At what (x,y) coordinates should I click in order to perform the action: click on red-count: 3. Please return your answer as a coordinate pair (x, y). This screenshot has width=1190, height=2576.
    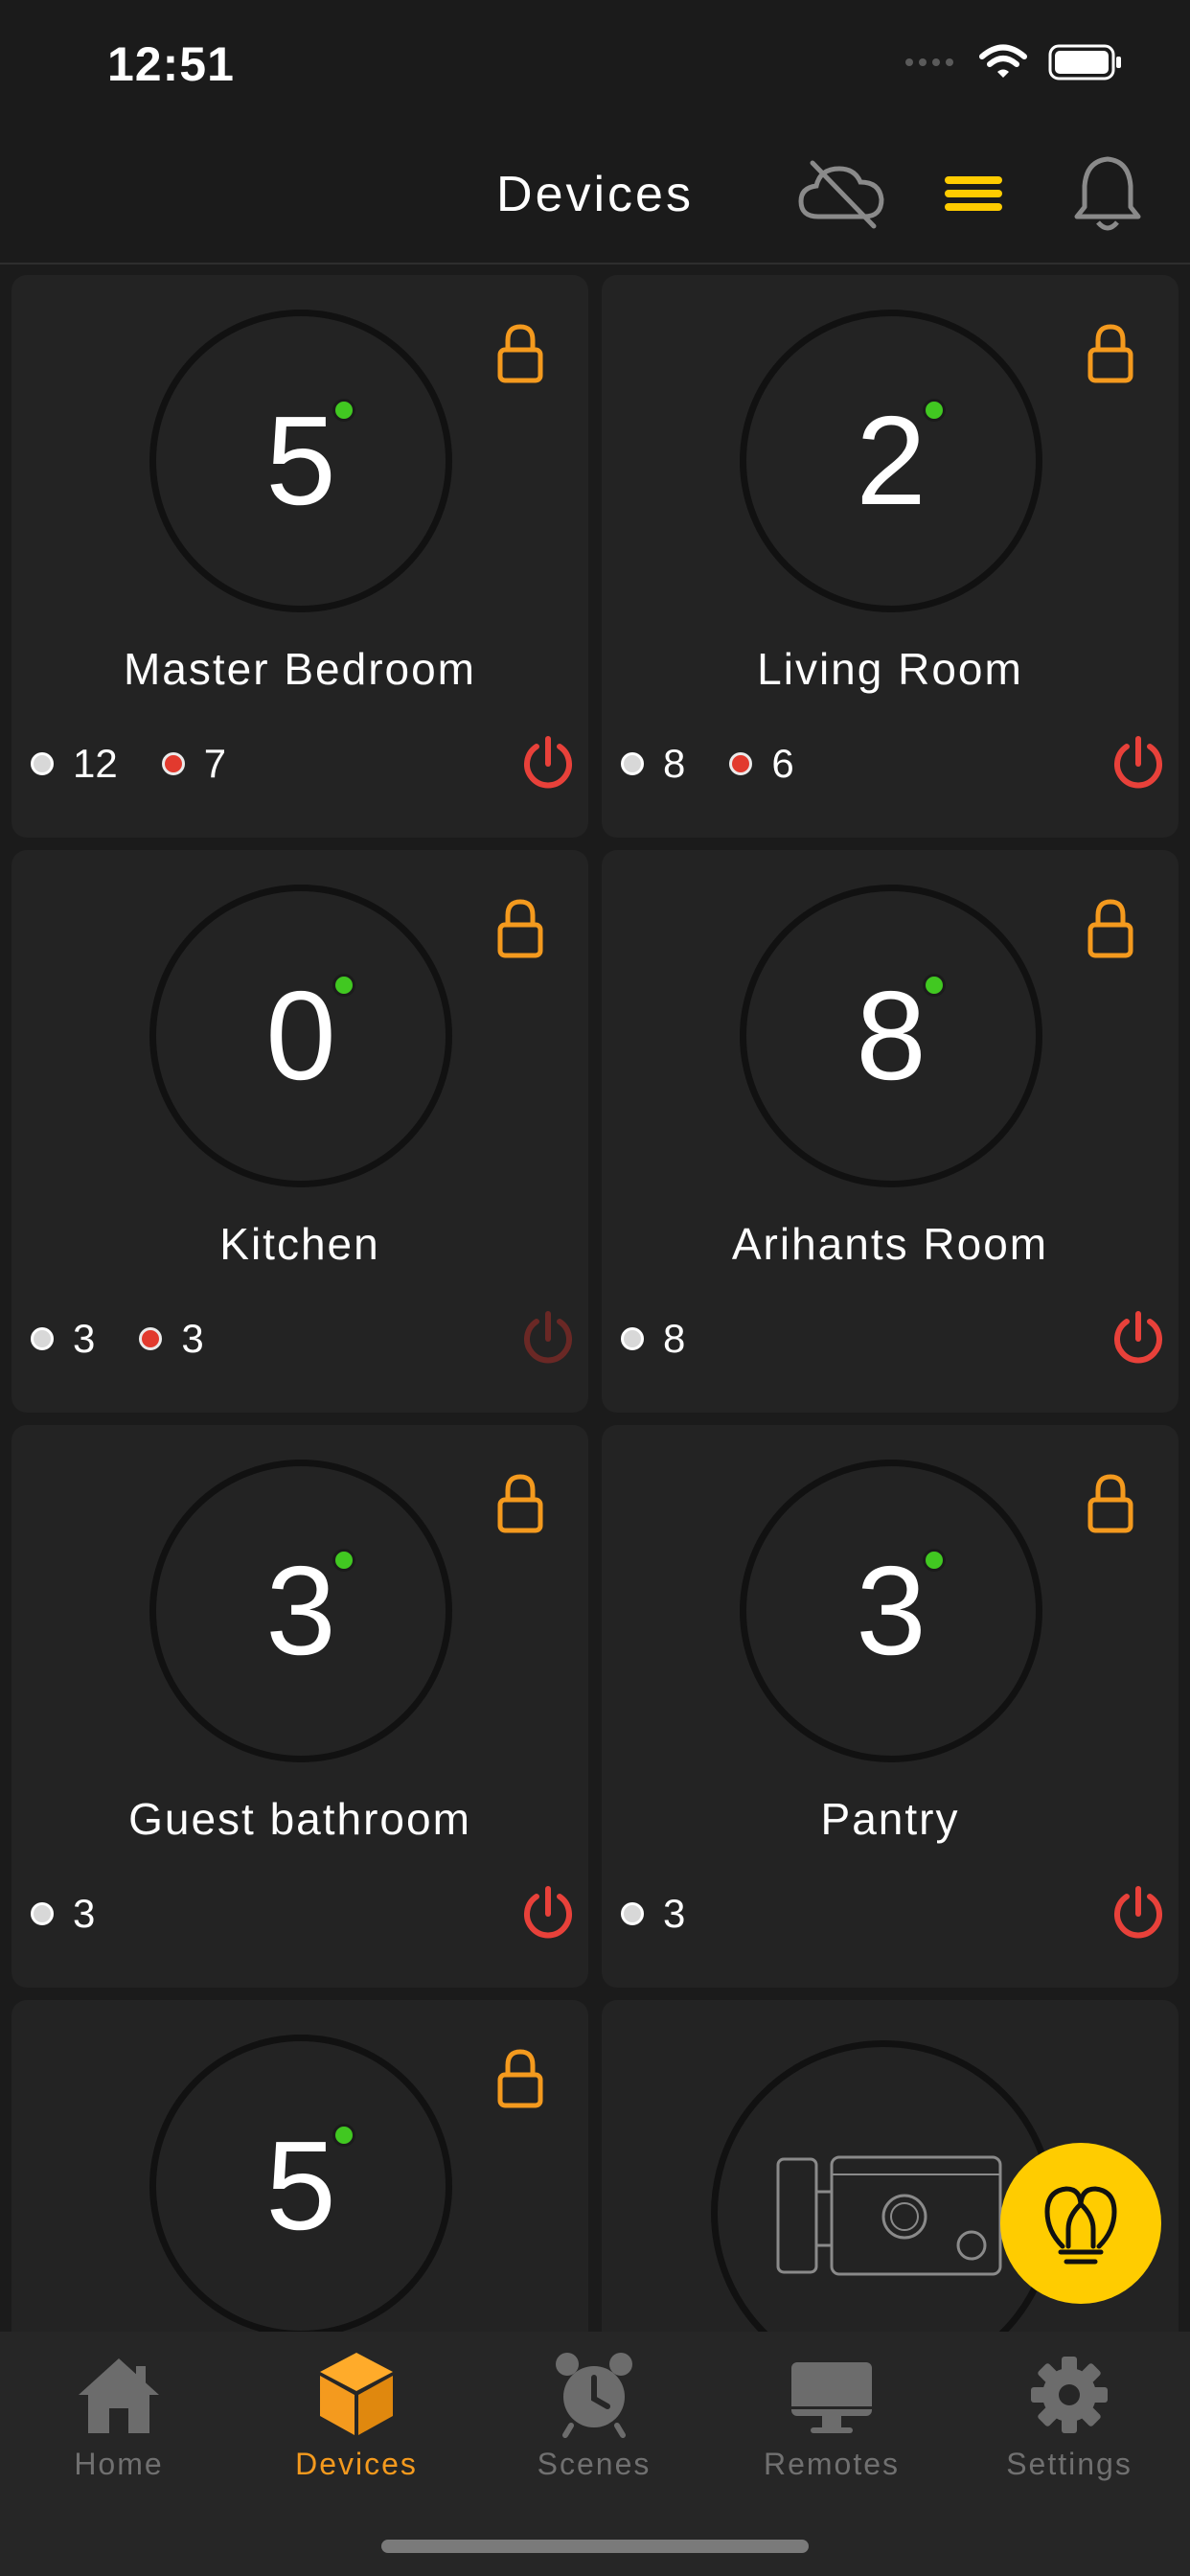
    Looking at the image, I should click on (193, 1338).